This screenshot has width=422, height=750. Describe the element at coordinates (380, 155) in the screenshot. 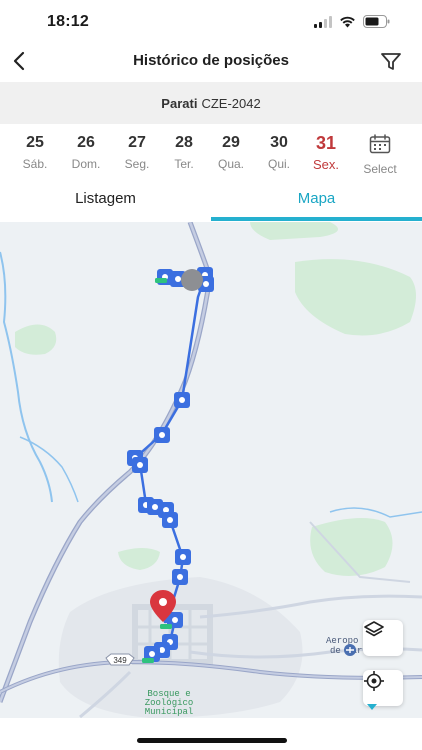

I see `calendar-select-button: Select` at that location.